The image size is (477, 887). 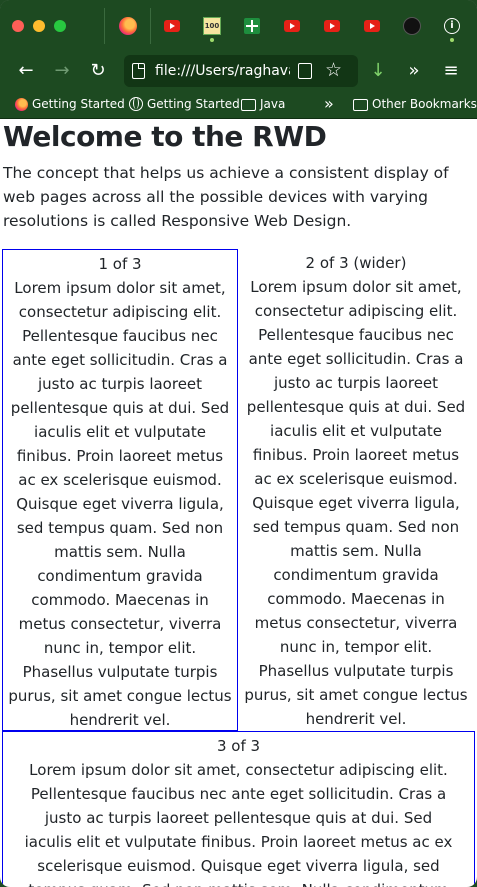 I want to click on info-icon: i, so click(x=452, y=26).